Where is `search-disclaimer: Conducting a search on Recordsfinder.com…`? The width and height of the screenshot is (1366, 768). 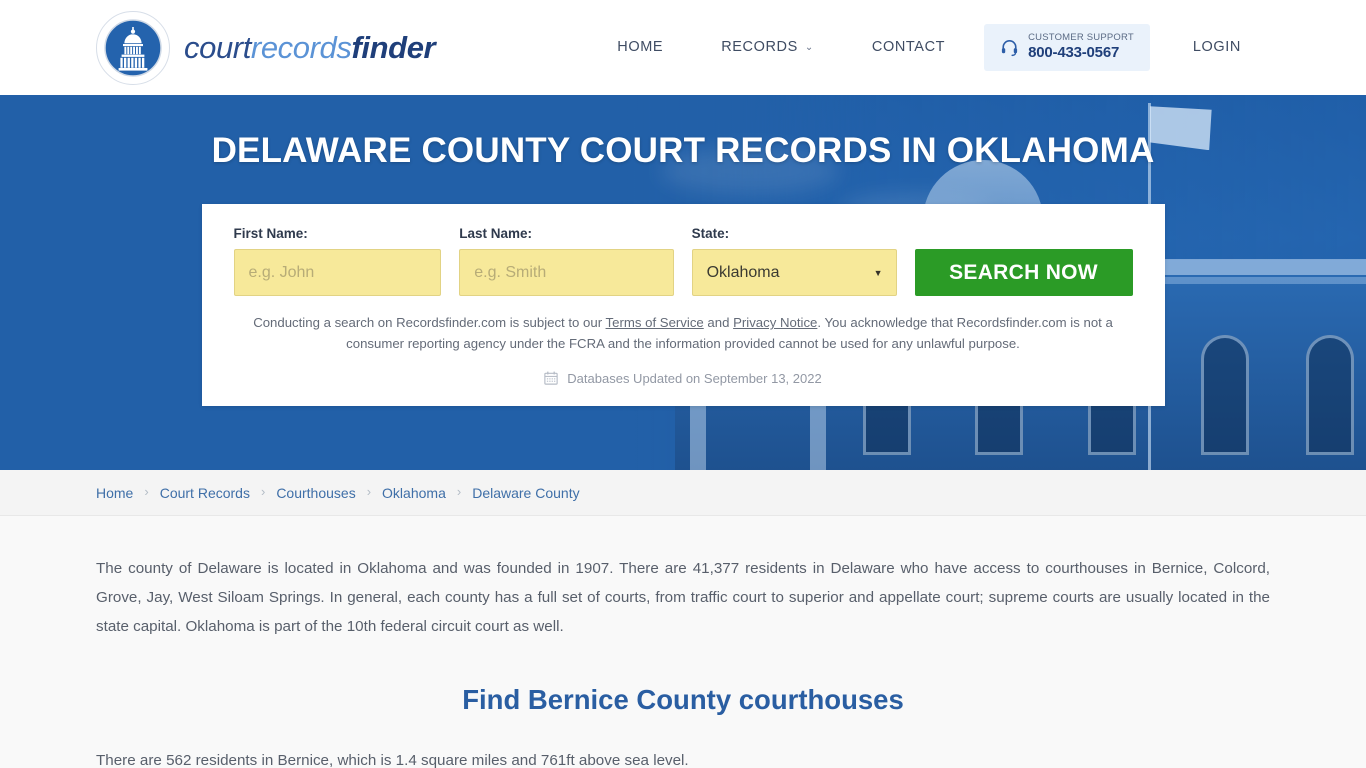
search-disclaimer: Conducting a search on Recordsfinder.com… is located at coordinates (683, 334).